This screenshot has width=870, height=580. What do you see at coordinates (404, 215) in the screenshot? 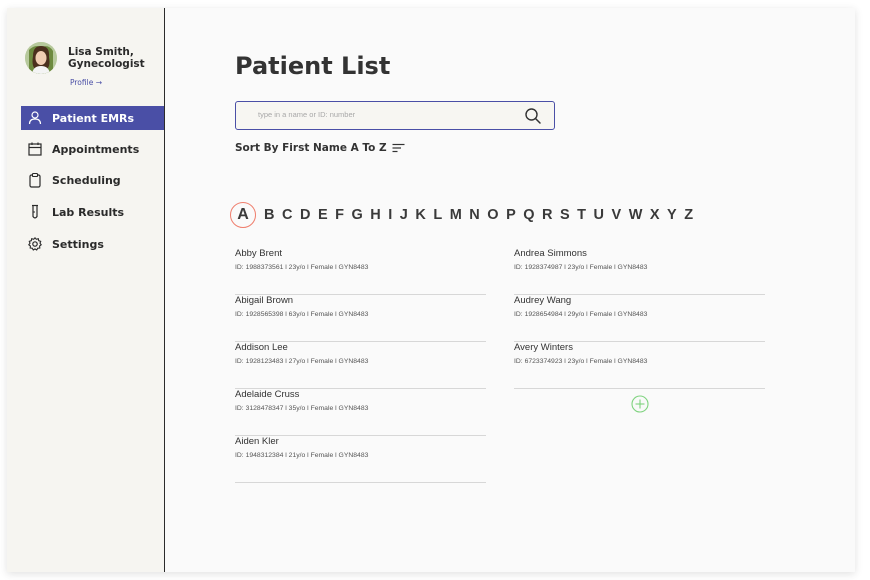
I see `letter-j: J` at bounding box center [404, 215].